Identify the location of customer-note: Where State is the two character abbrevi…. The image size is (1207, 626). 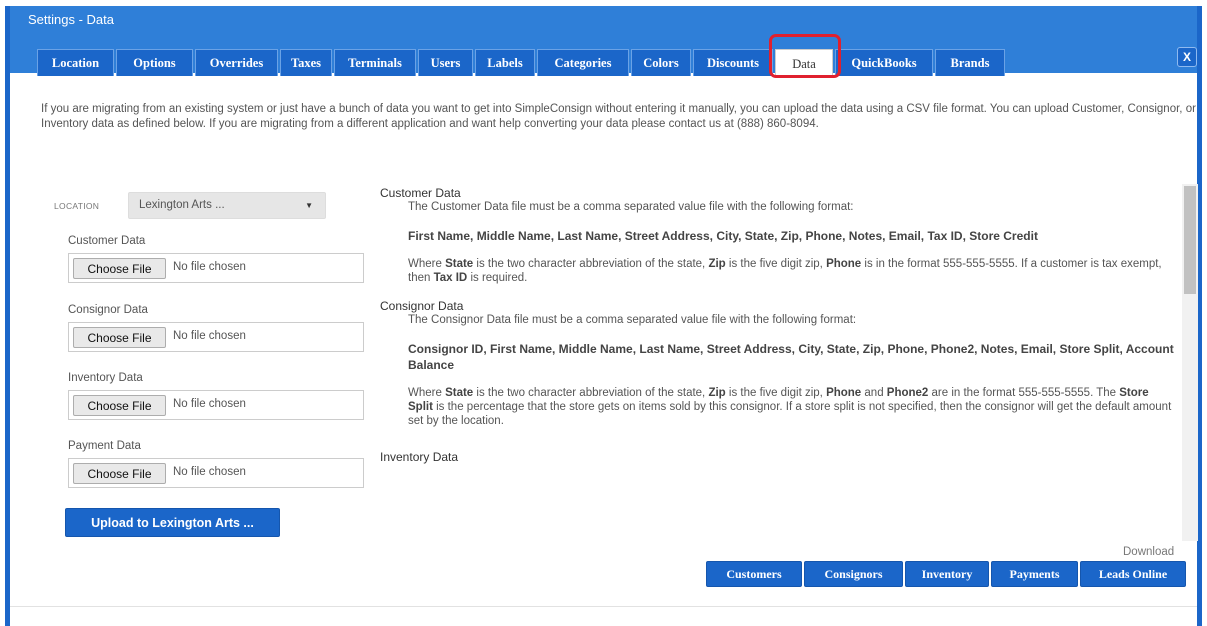
(785, 271).